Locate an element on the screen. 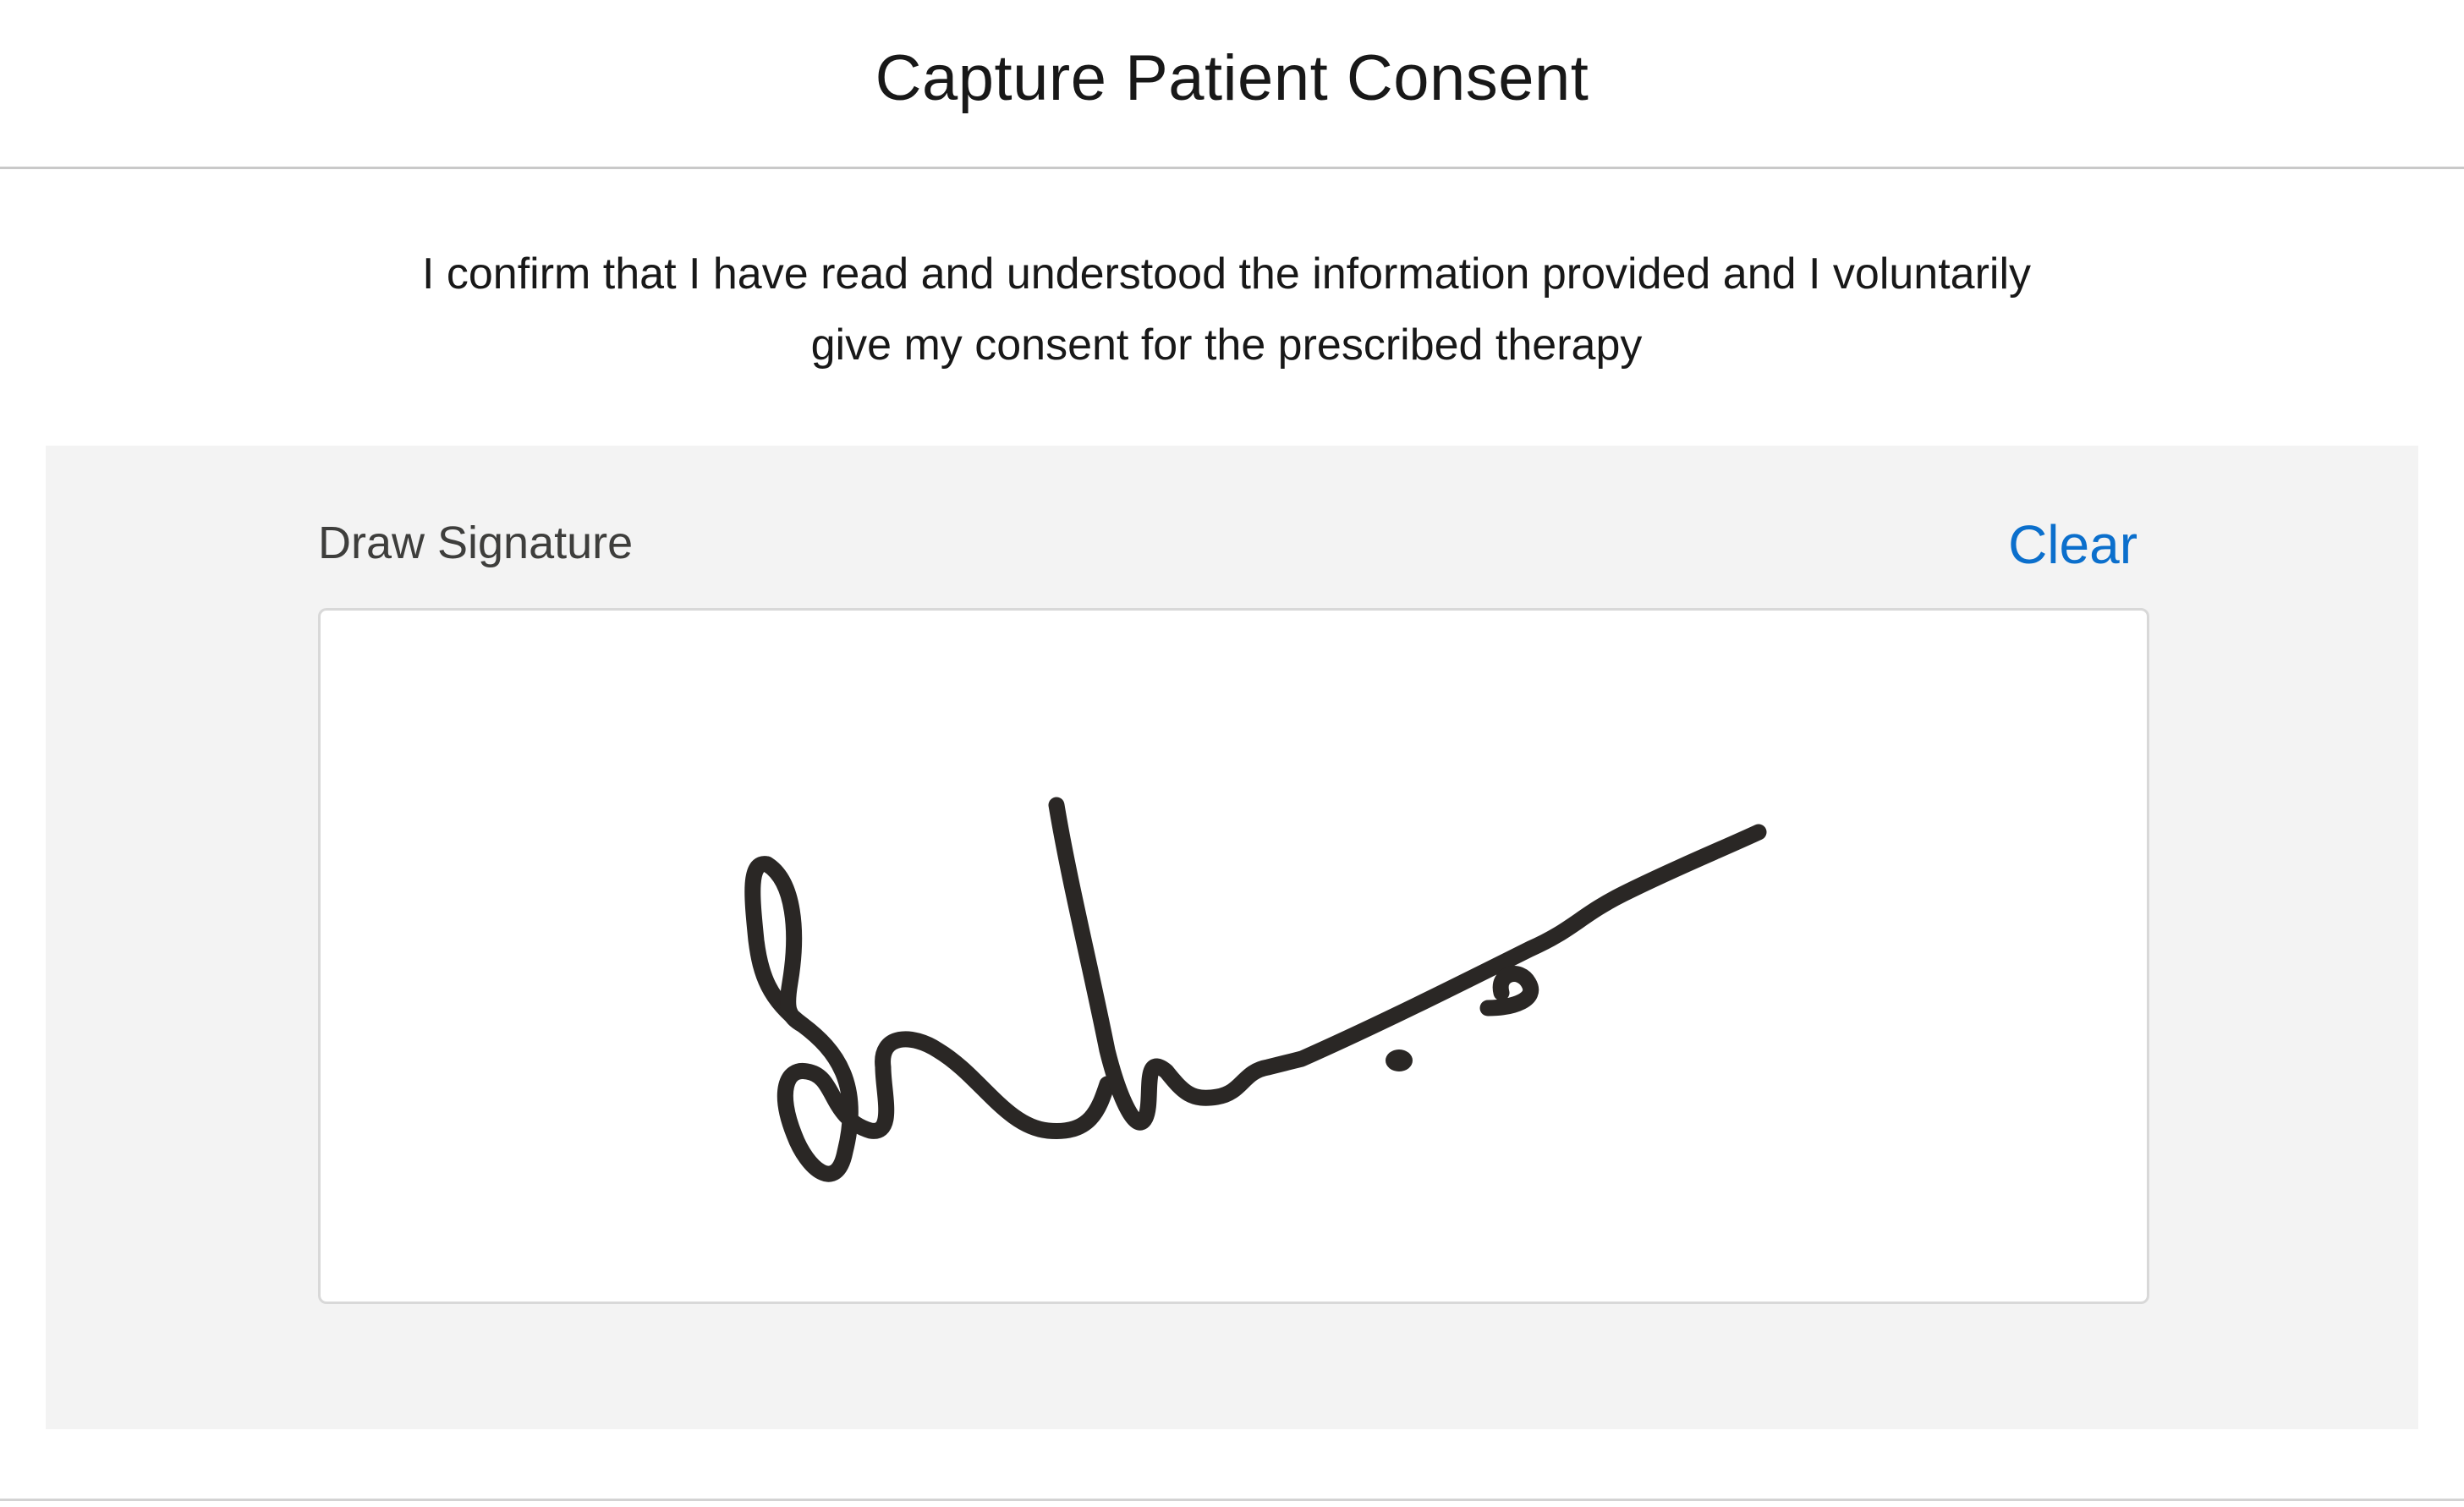  signature-drawing is located at coordinates (1255, 990).